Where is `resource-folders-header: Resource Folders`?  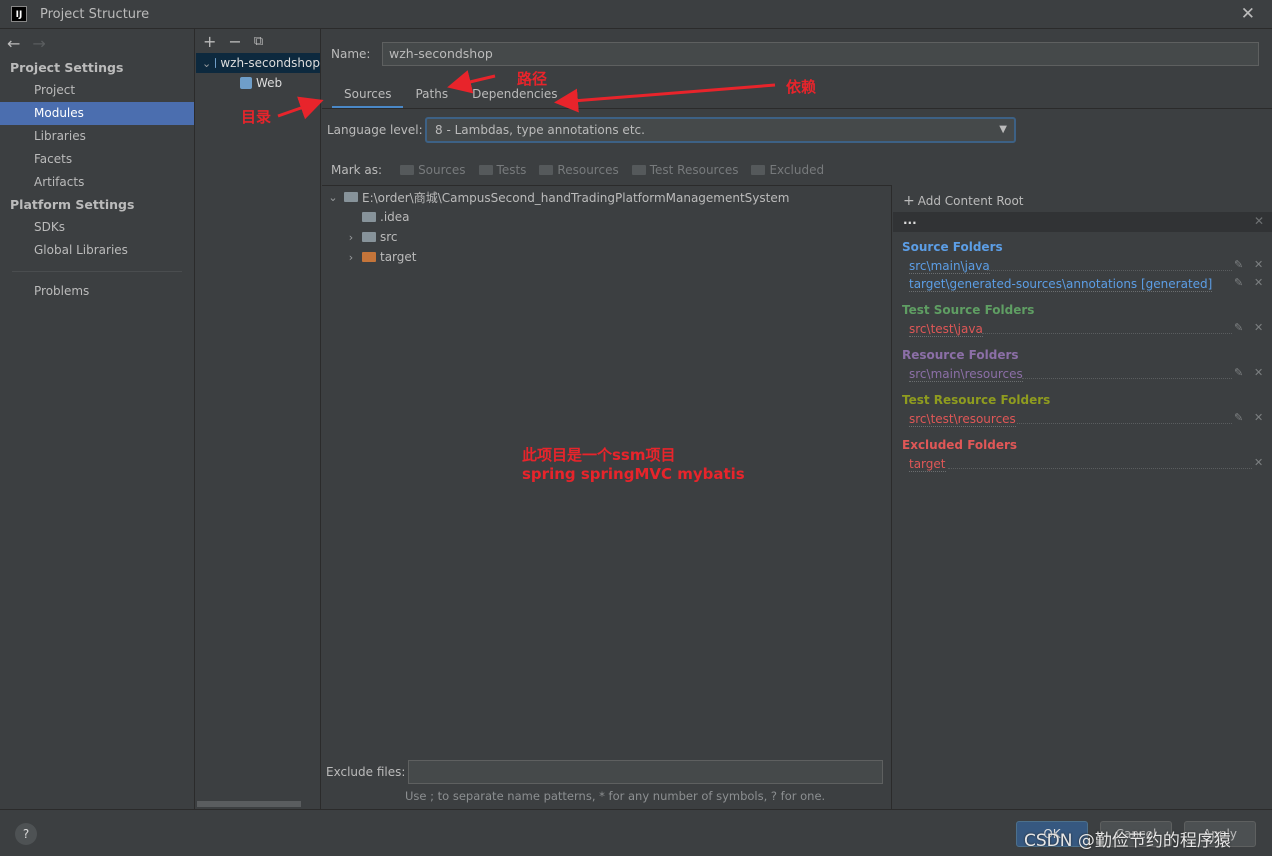
resource-folders-header: Resource Folders is located at coordinates (960, 355).